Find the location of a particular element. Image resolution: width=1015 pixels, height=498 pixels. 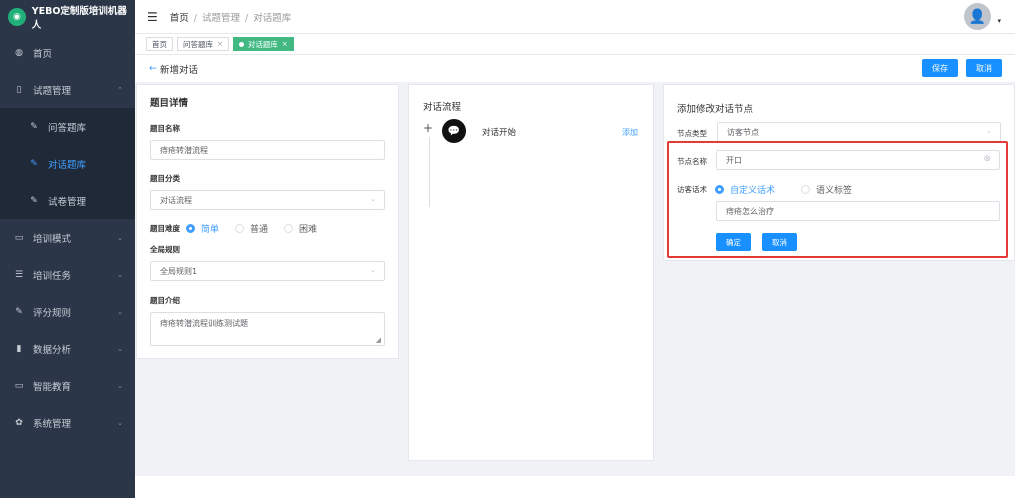

speech-radio-semantic: 语义标签 is located at coordinates (826, 189).